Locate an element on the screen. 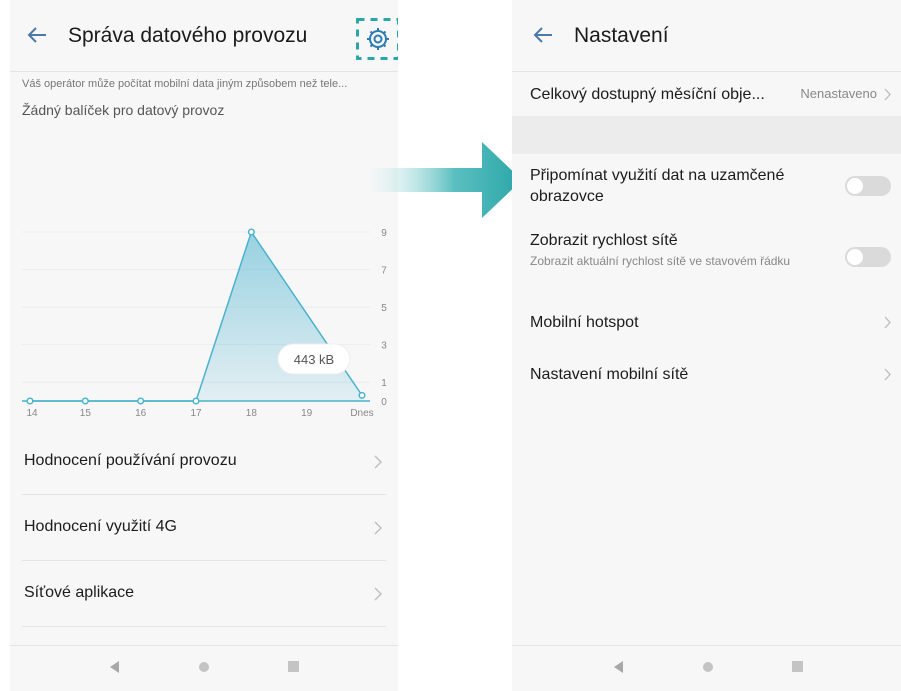  remind-lockscreen-toggle is located at coordinates (868, 186).